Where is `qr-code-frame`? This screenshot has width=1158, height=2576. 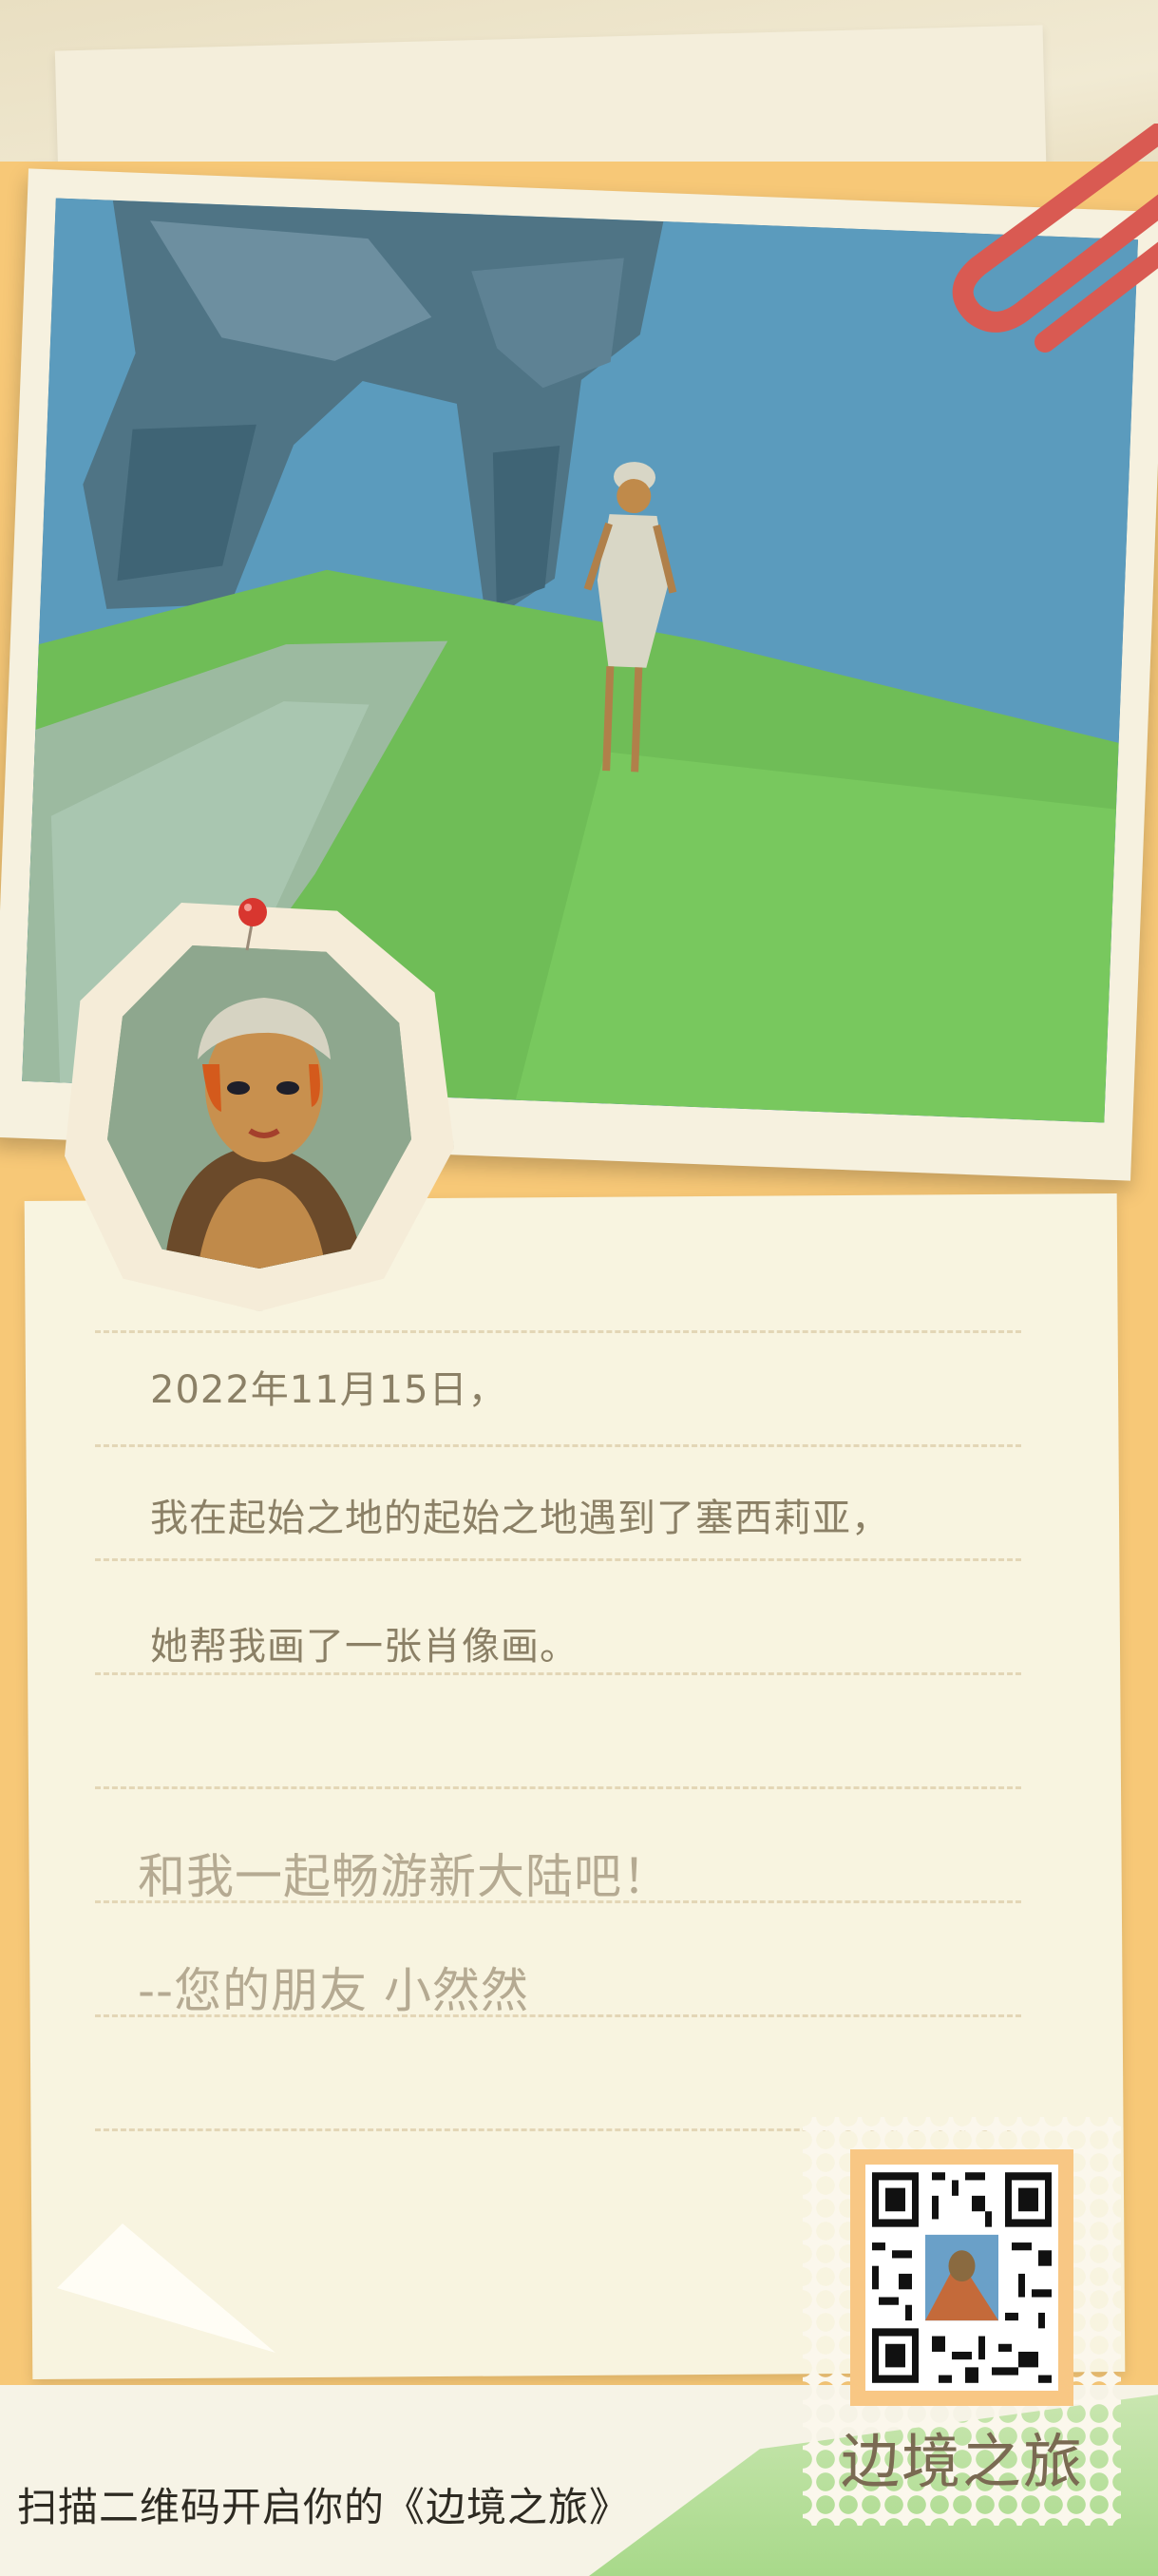 qr-code-frame is located at coordinates (961, 2277).